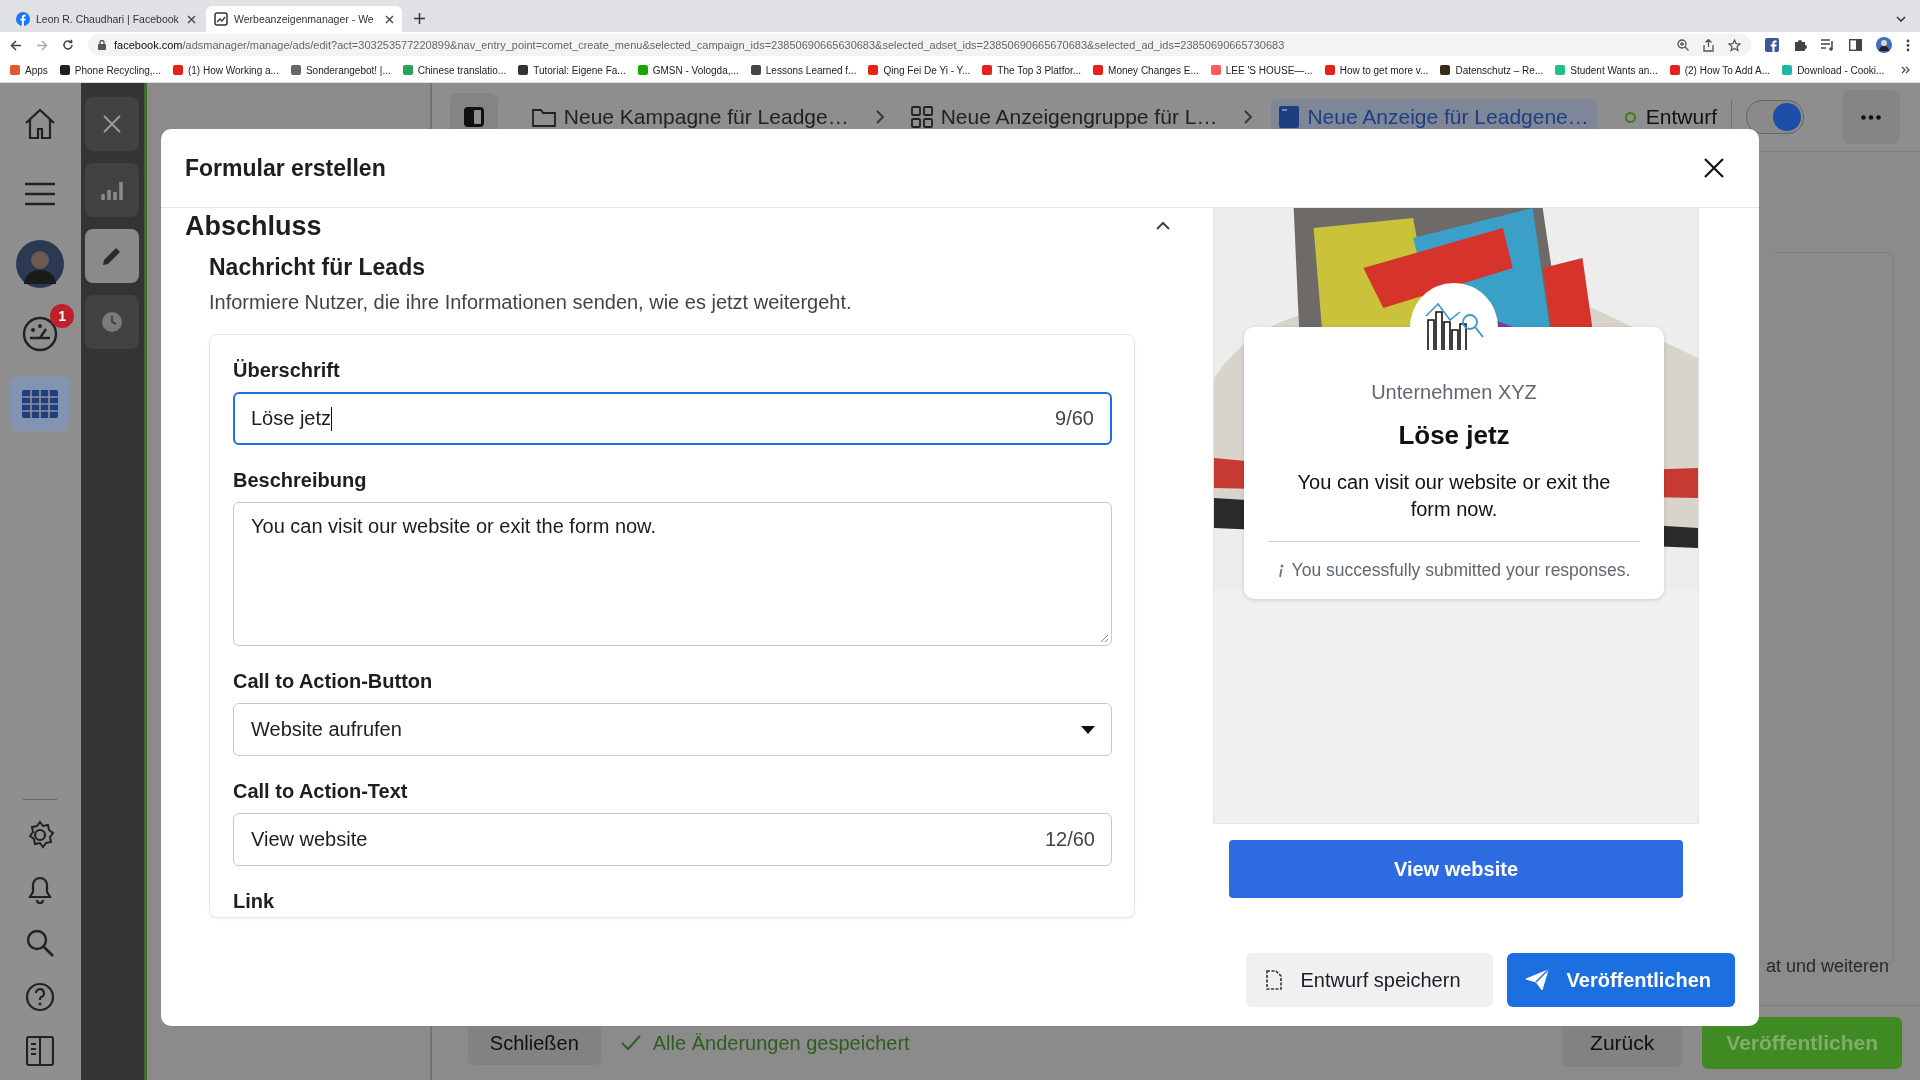 This screenshot has height=1080, width=1920. Describe the element at coordinates (1280, 570) in the screenshot. I see `info-icon` at that location.